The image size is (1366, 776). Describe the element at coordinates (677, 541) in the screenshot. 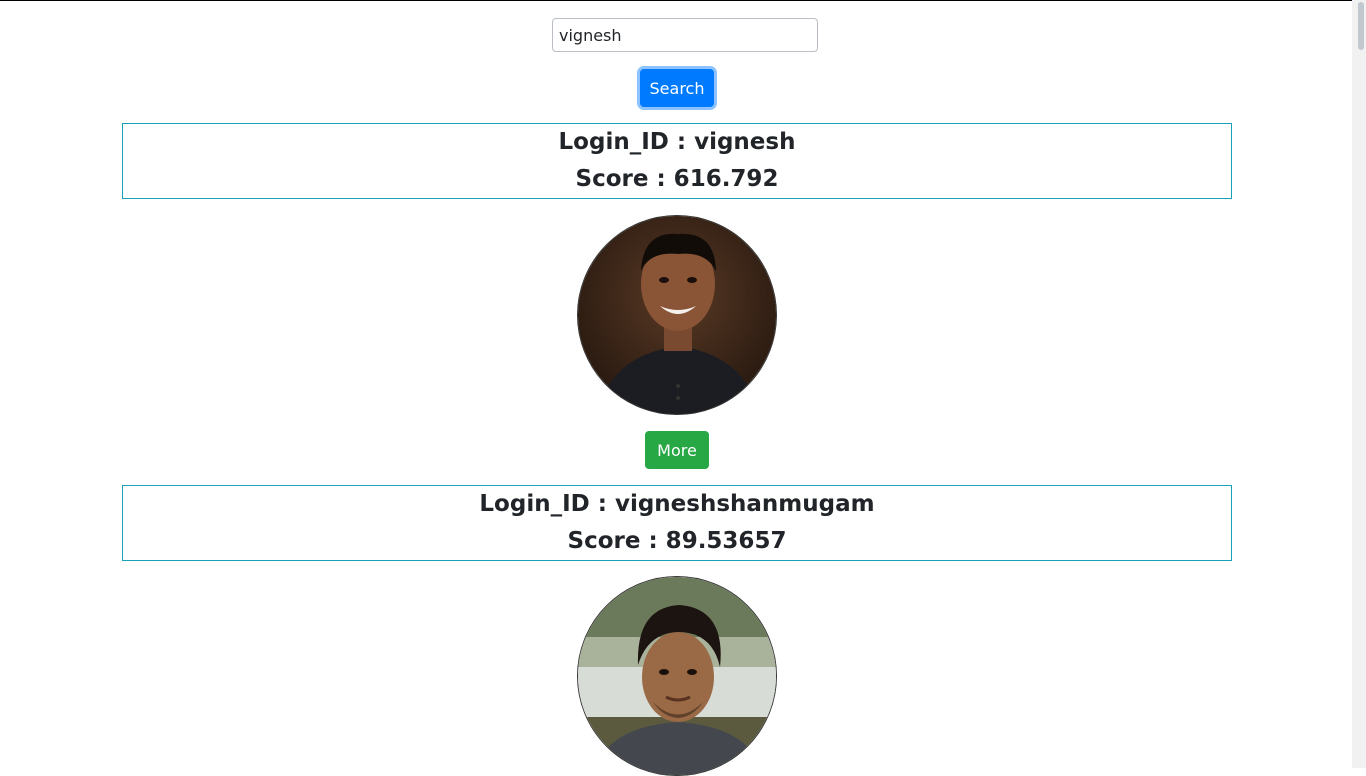

I see `score-heading: Score : 89.53657` at that location.